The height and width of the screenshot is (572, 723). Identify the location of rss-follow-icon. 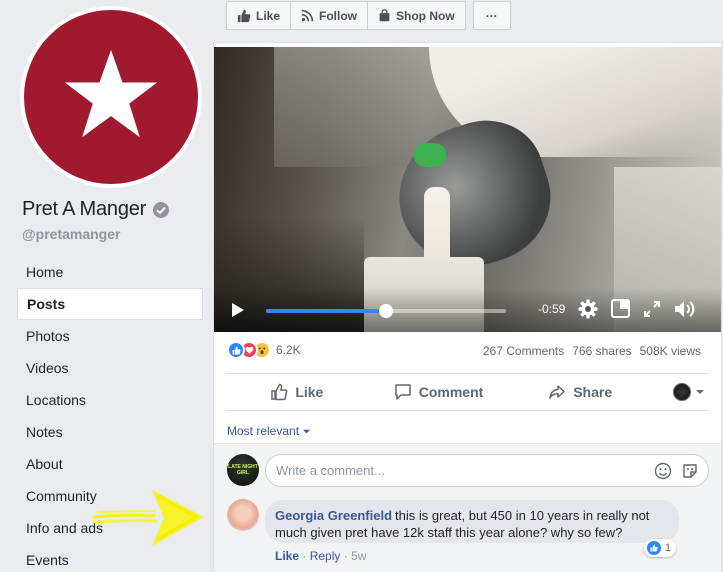
(307, 15).